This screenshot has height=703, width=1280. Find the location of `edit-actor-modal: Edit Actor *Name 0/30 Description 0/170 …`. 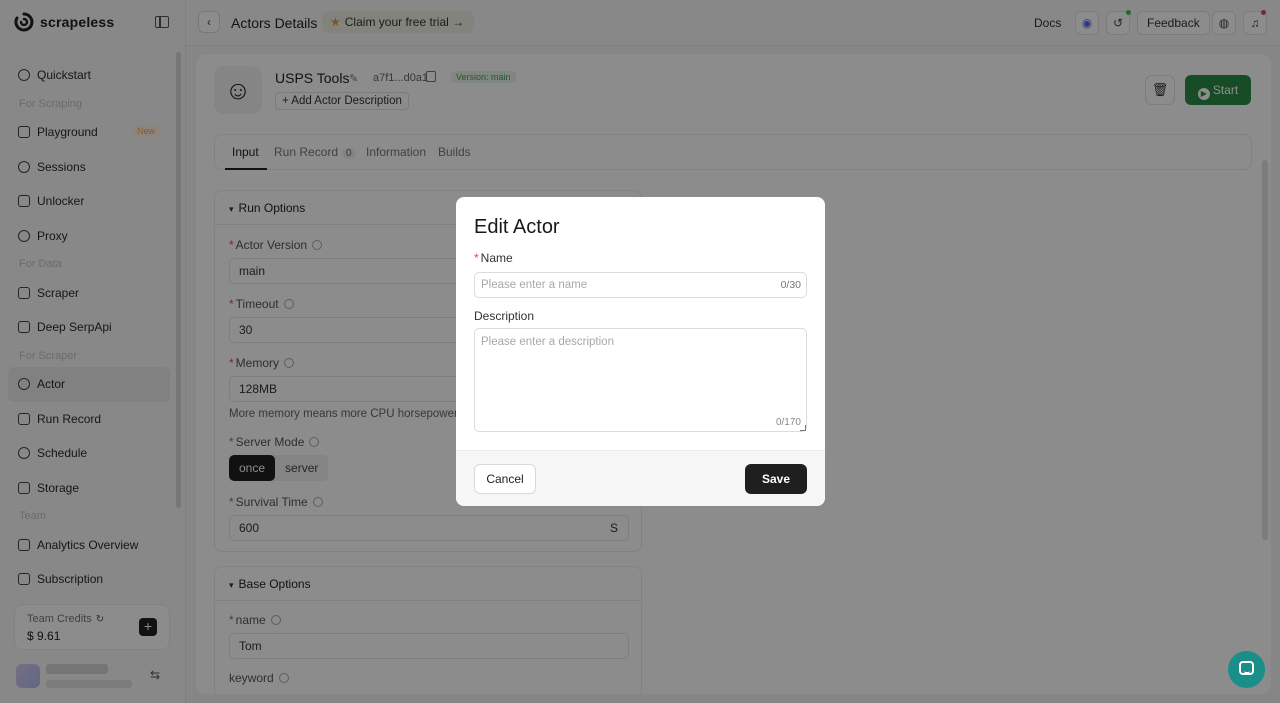

edit-actor-modal: Edit Actor *Name 0/30 Description 0/170 … is located at coordinates (640, 351).